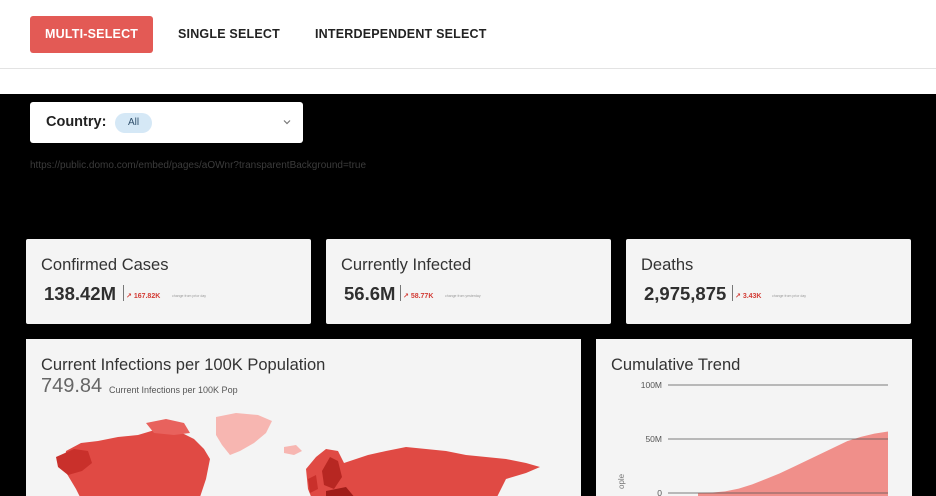 This screenshot has height=496, width=936. I want to click on kpi-delta: ↗ 167.82K, so click(143, 296).